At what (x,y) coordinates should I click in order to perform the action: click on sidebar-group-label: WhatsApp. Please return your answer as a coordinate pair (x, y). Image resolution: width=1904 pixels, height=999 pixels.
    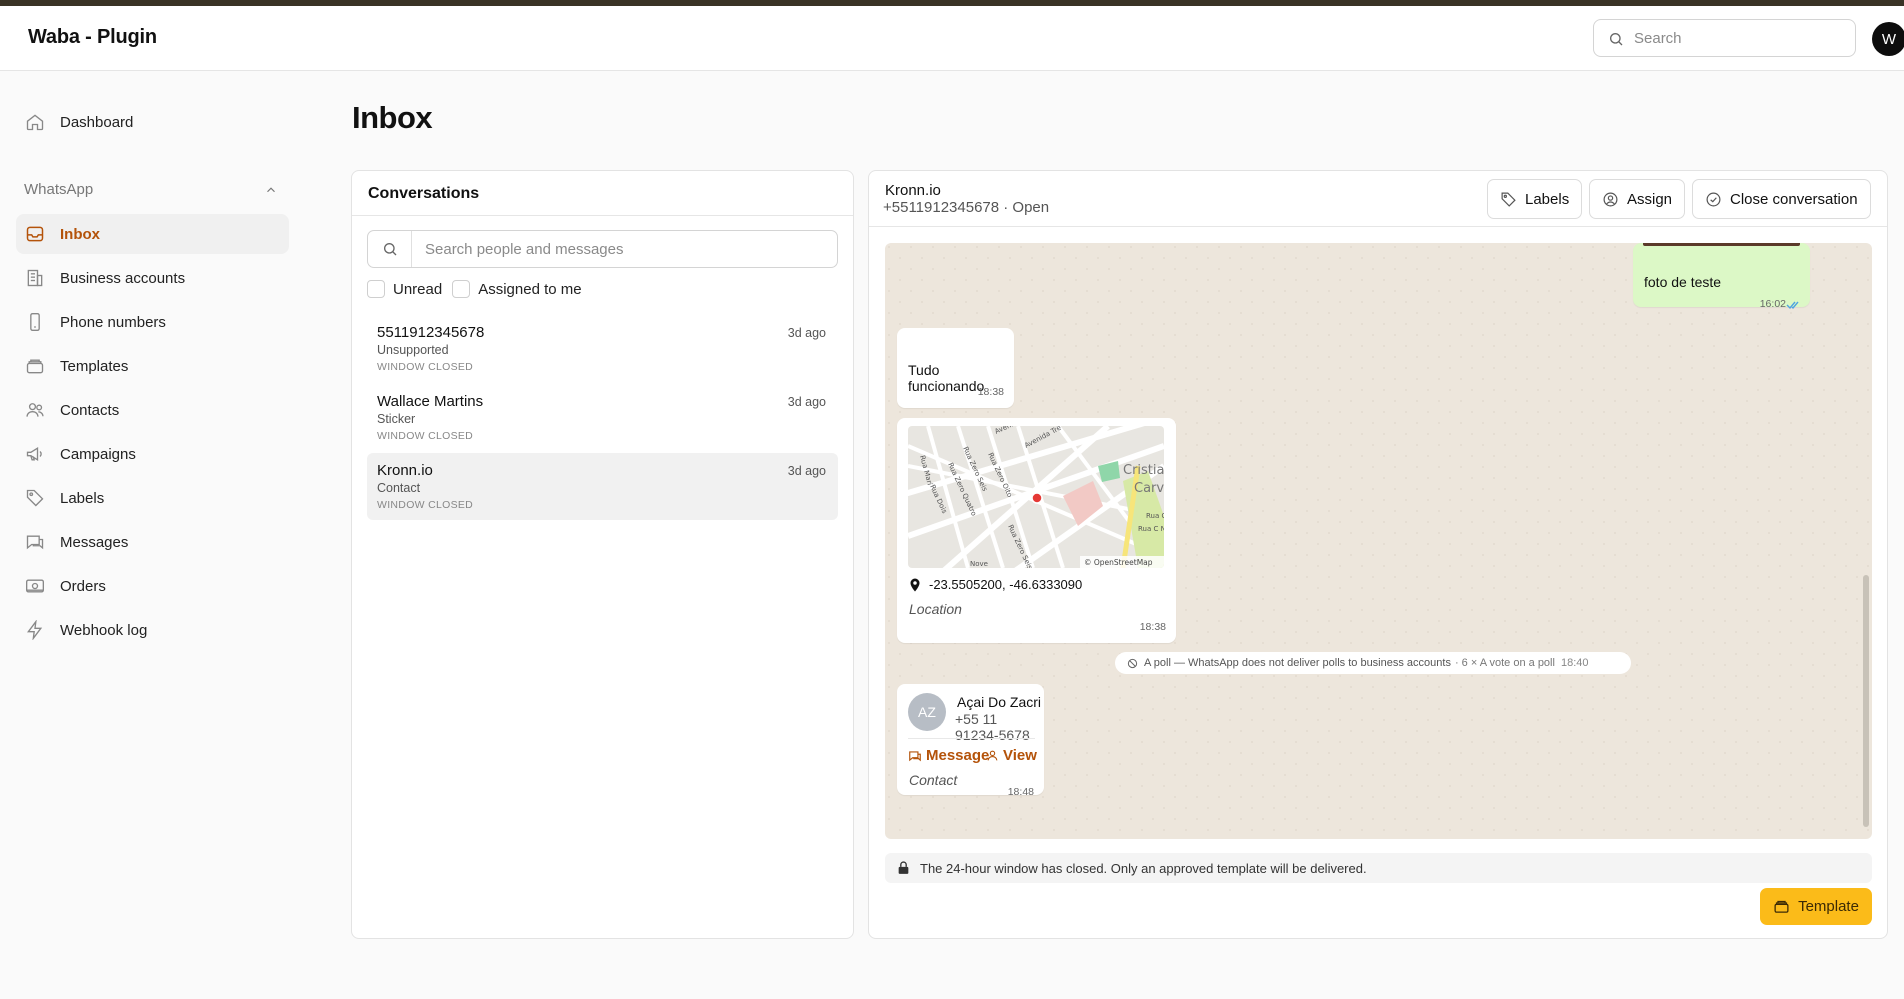
    Looking at the image, I should click on (58, 189).